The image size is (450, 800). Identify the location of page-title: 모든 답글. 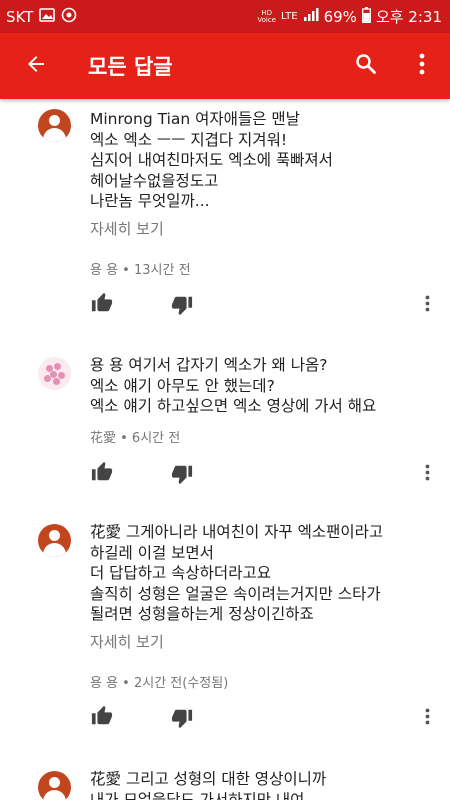
(130, 67).